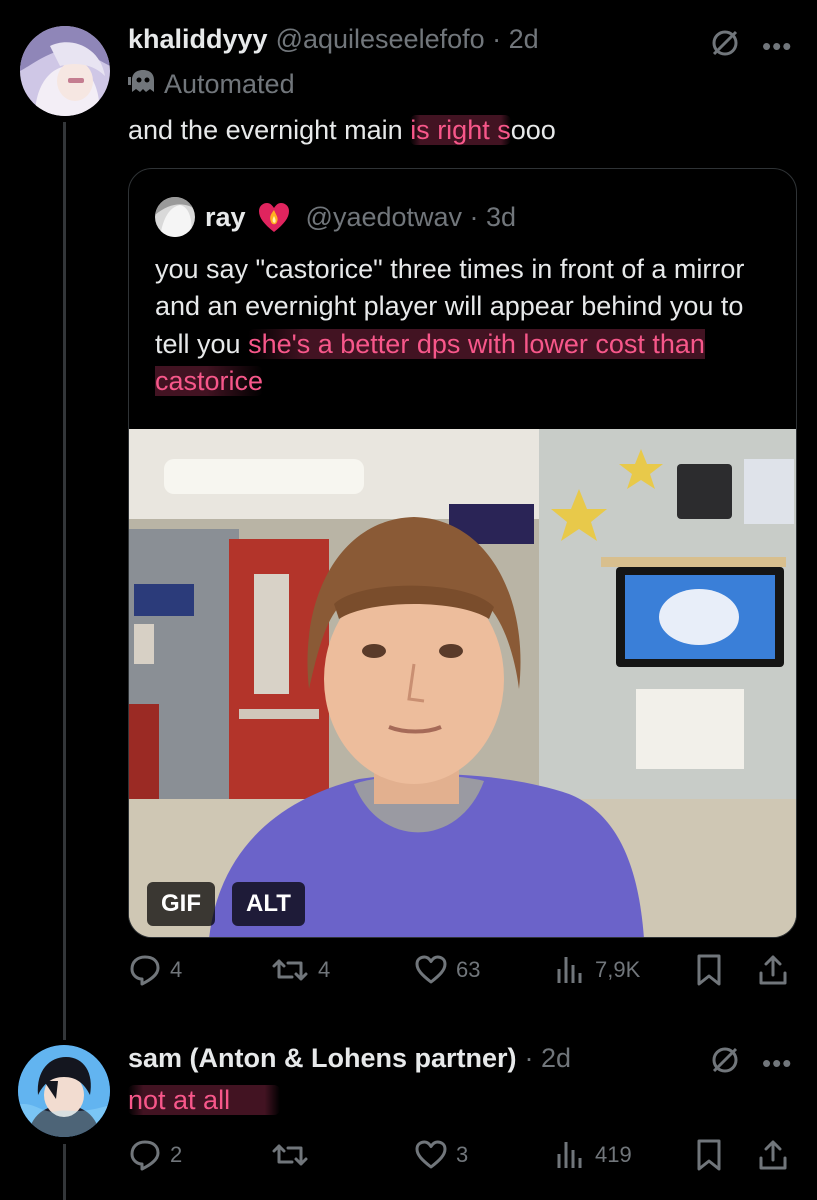 The image size is (817, 1200). I want to click on quoted-tweet-header: ray @yaedotwav · 3d, so click(335, 217).